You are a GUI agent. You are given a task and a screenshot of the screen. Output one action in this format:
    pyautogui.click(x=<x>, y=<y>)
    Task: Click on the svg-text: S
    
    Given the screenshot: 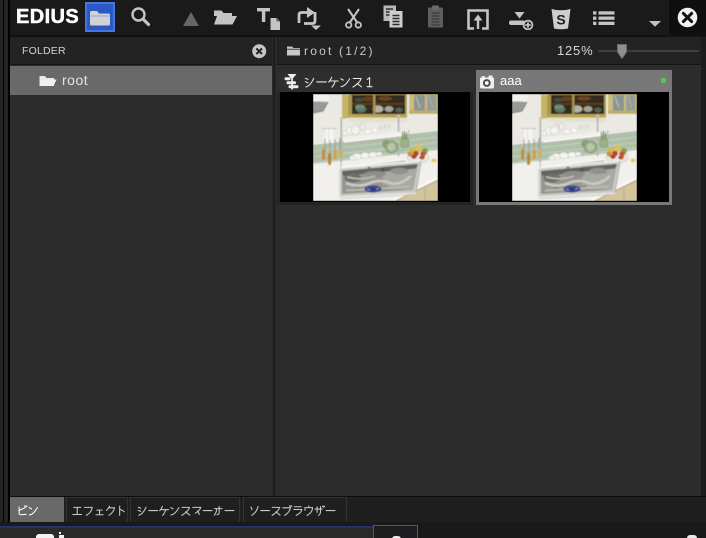 What is the action you would take?
    pyautogui.click(x=560, y=20)
    